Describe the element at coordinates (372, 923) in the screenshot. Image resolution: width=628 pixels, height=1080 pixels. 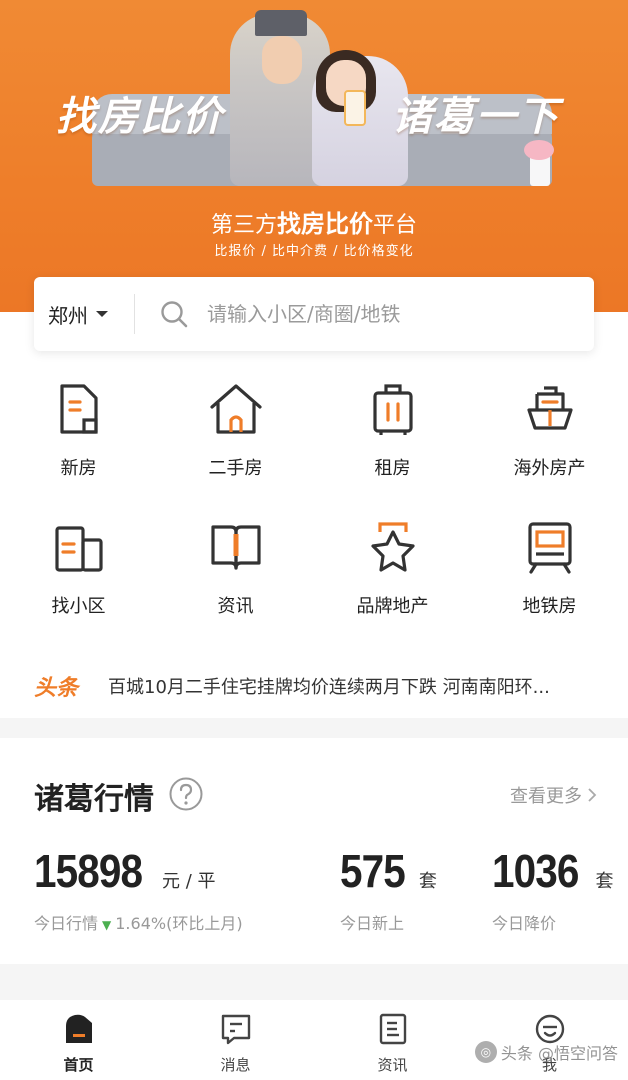
I see `stat-caption: 今日新上` at that location.